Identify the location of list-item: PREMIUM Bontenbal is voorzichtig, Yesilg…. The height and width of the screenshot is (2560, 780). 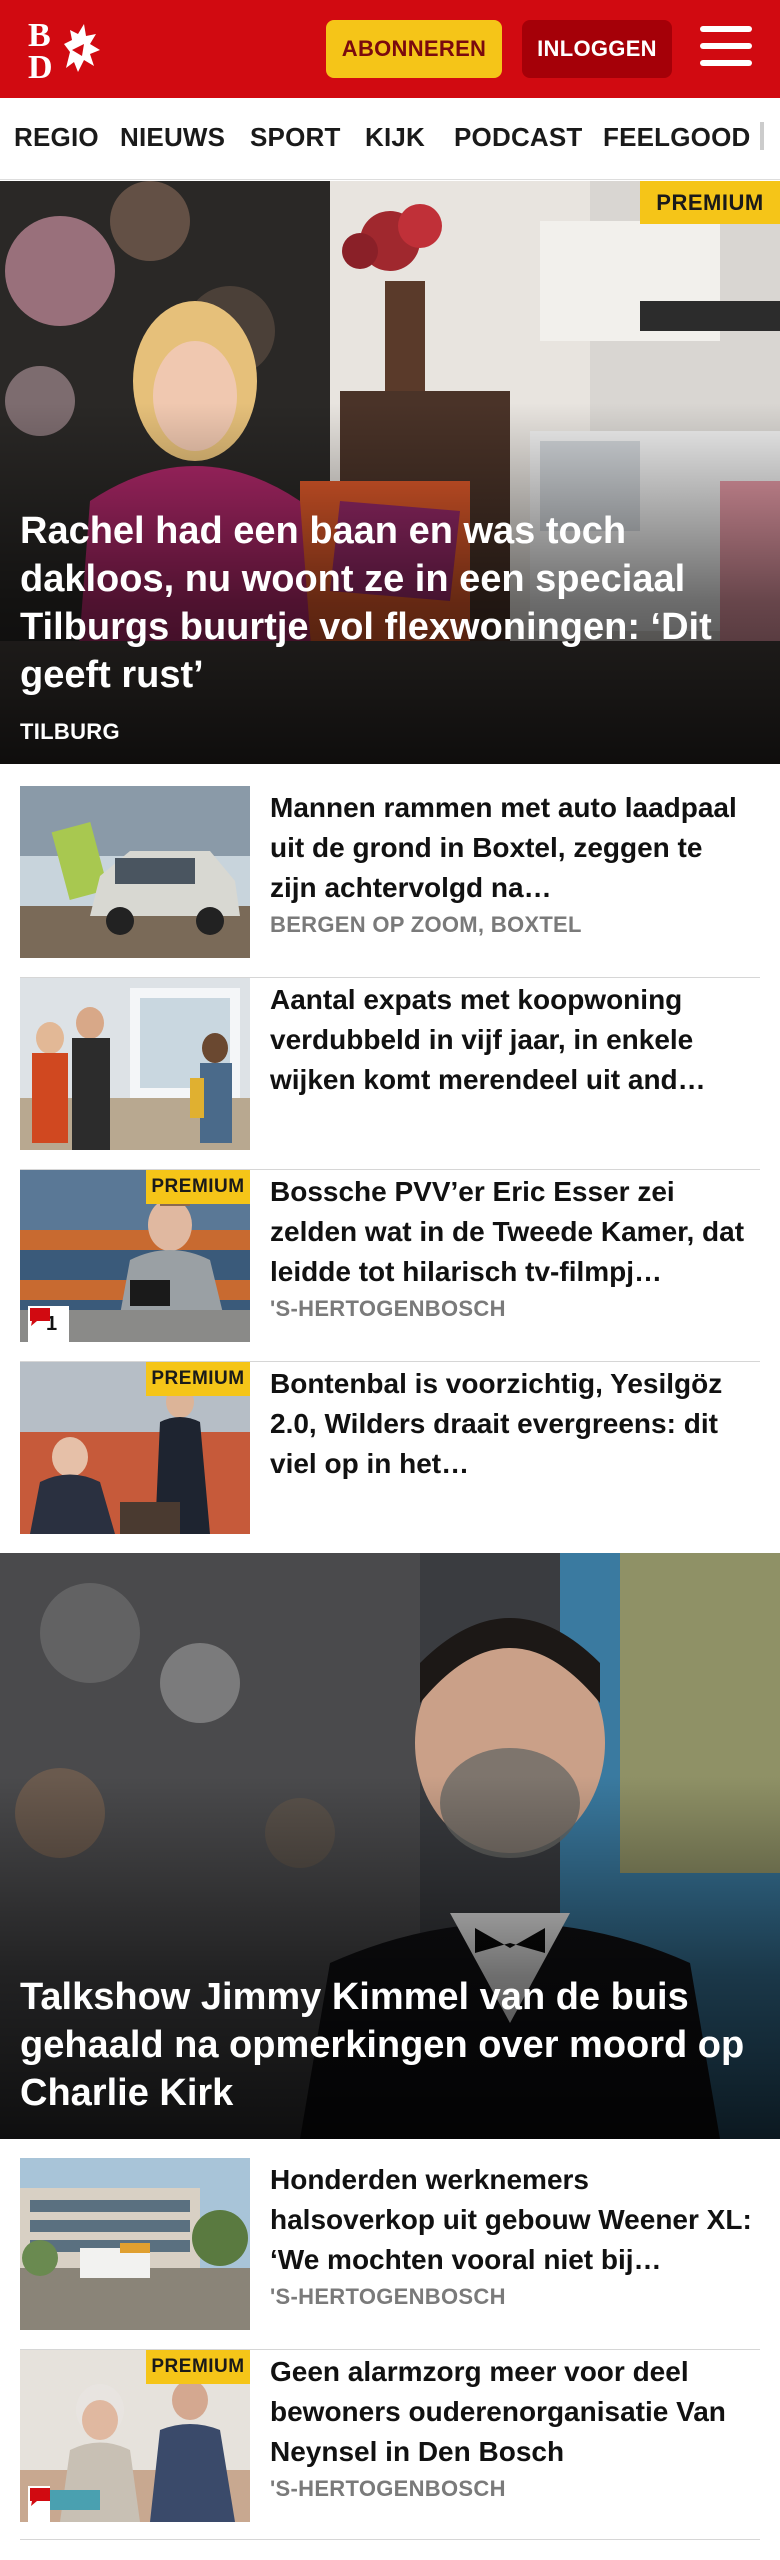
(390, 1458).